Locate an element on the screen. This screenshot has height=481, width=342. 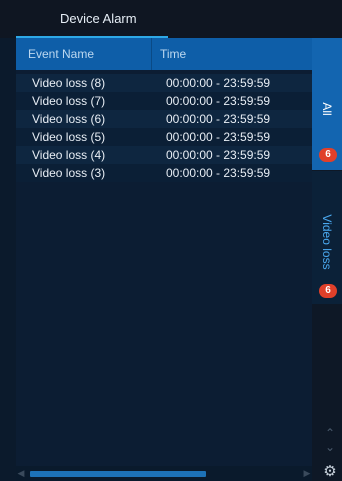
column-header-event-name: Event Name is located at coordinates (84, 54).